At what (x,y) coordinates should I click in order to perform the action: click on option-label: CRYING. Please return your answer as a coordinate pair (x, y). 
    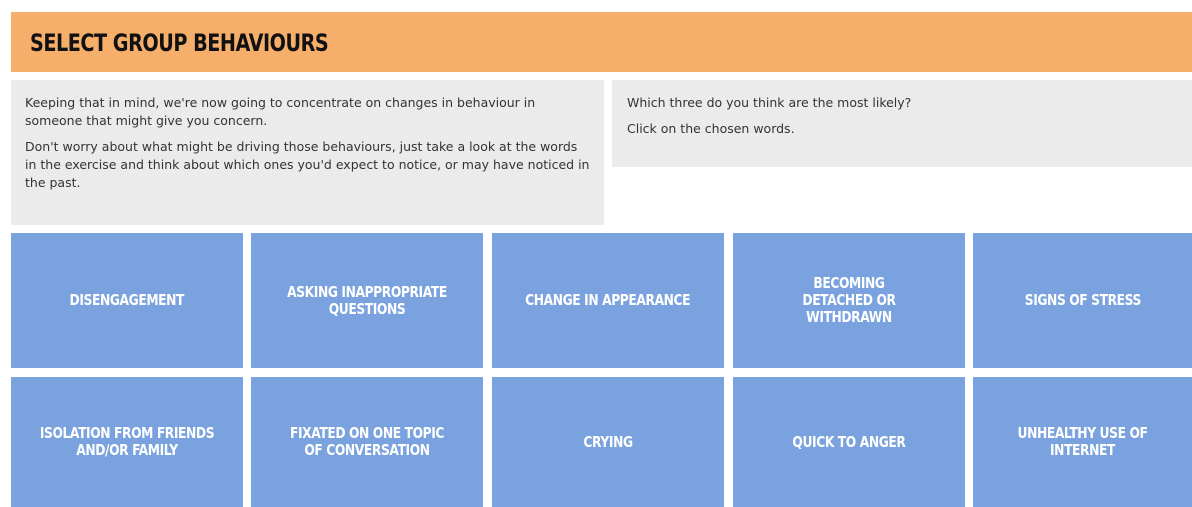
    Looking at the image, I should click on (608, 441).